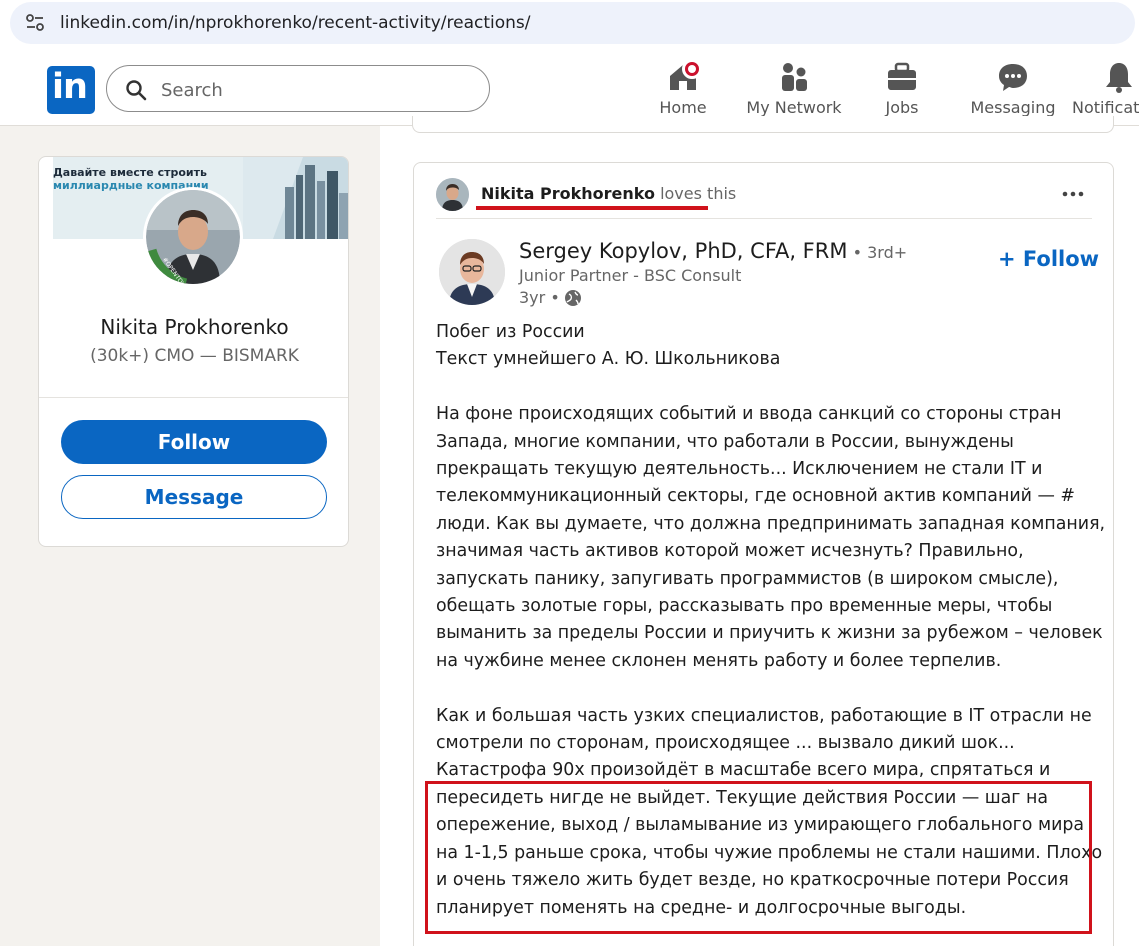  Describe the element at coordinates (194, 442) in the screenshot. I see `follow-button: Follow` at that location.